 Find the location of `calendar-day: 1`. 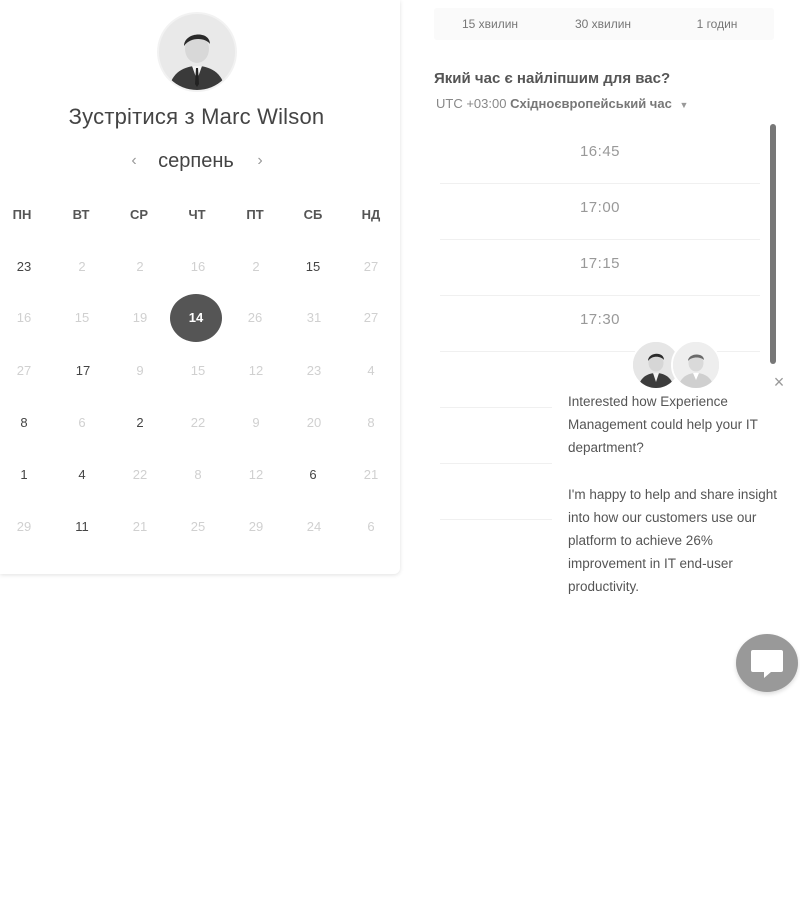

calendar-day: 1 is located at coordinates (24, 475).